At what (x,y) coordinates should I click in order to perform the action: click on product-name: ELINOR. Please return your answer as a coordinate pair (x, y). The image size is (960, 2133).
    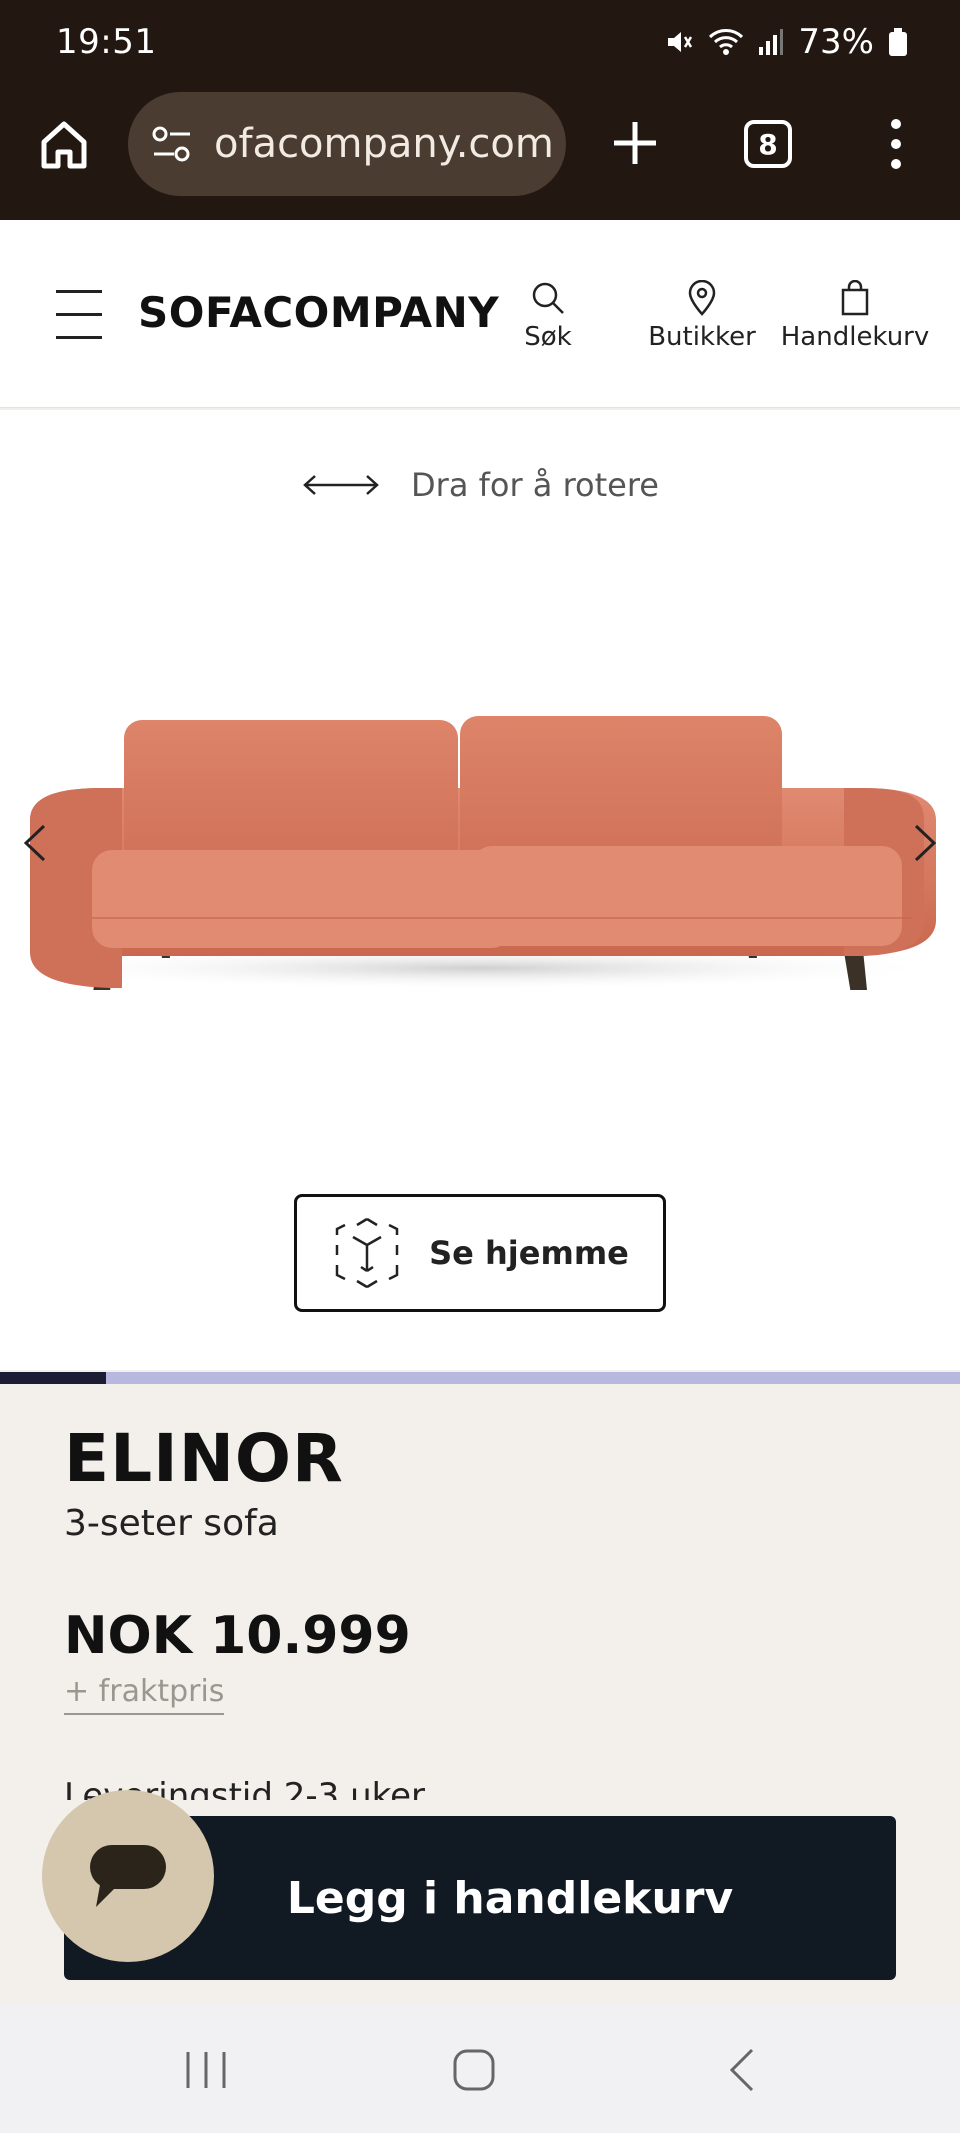
    Looking at the image, I should click on (204, 1458).